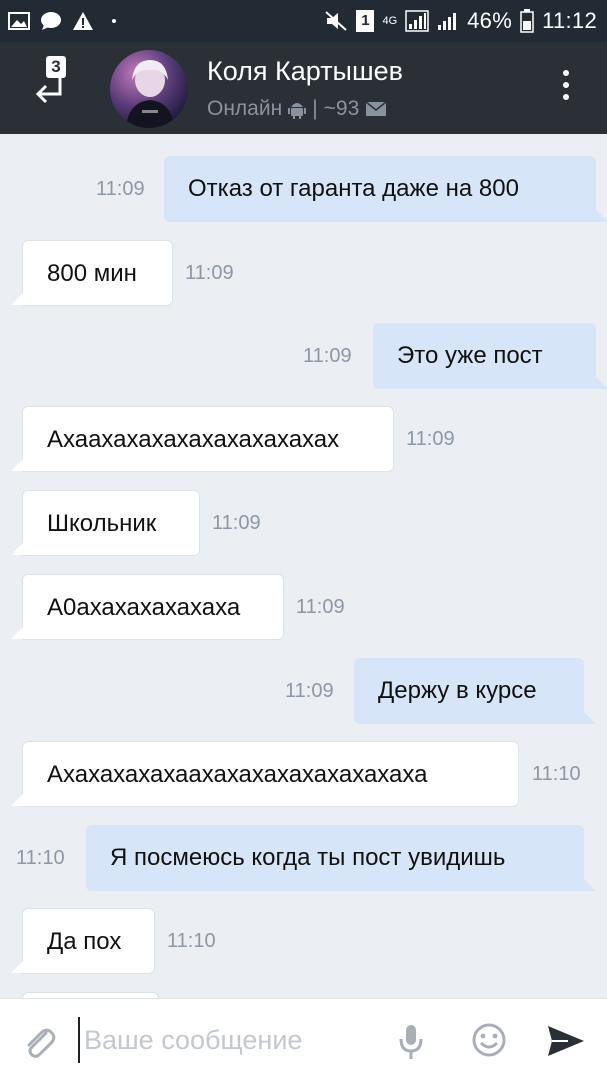 The height and width of the screenshot is (1081, 607). I want to click on gallery-icon, so click(19, 21).